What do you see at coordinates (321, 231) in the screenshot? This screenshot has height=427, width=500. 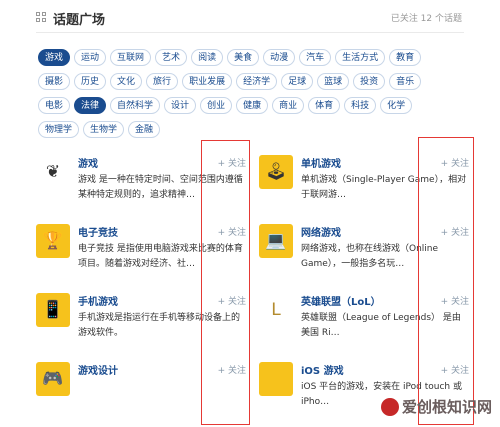 I see `topic-name: 网络游戏` at bounding box center [321, 231].